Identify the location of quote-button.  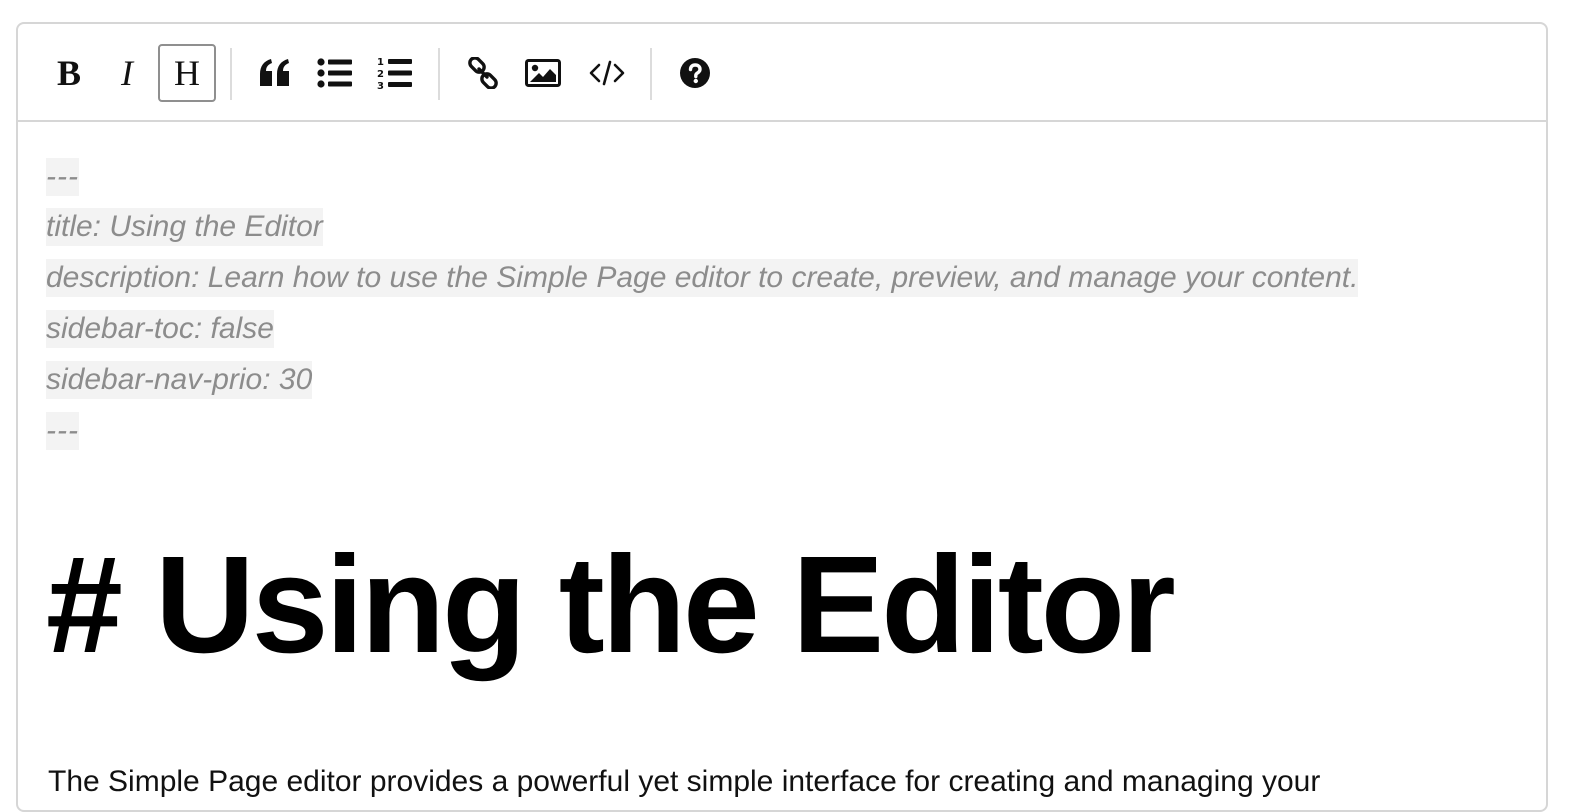
(275, 73).